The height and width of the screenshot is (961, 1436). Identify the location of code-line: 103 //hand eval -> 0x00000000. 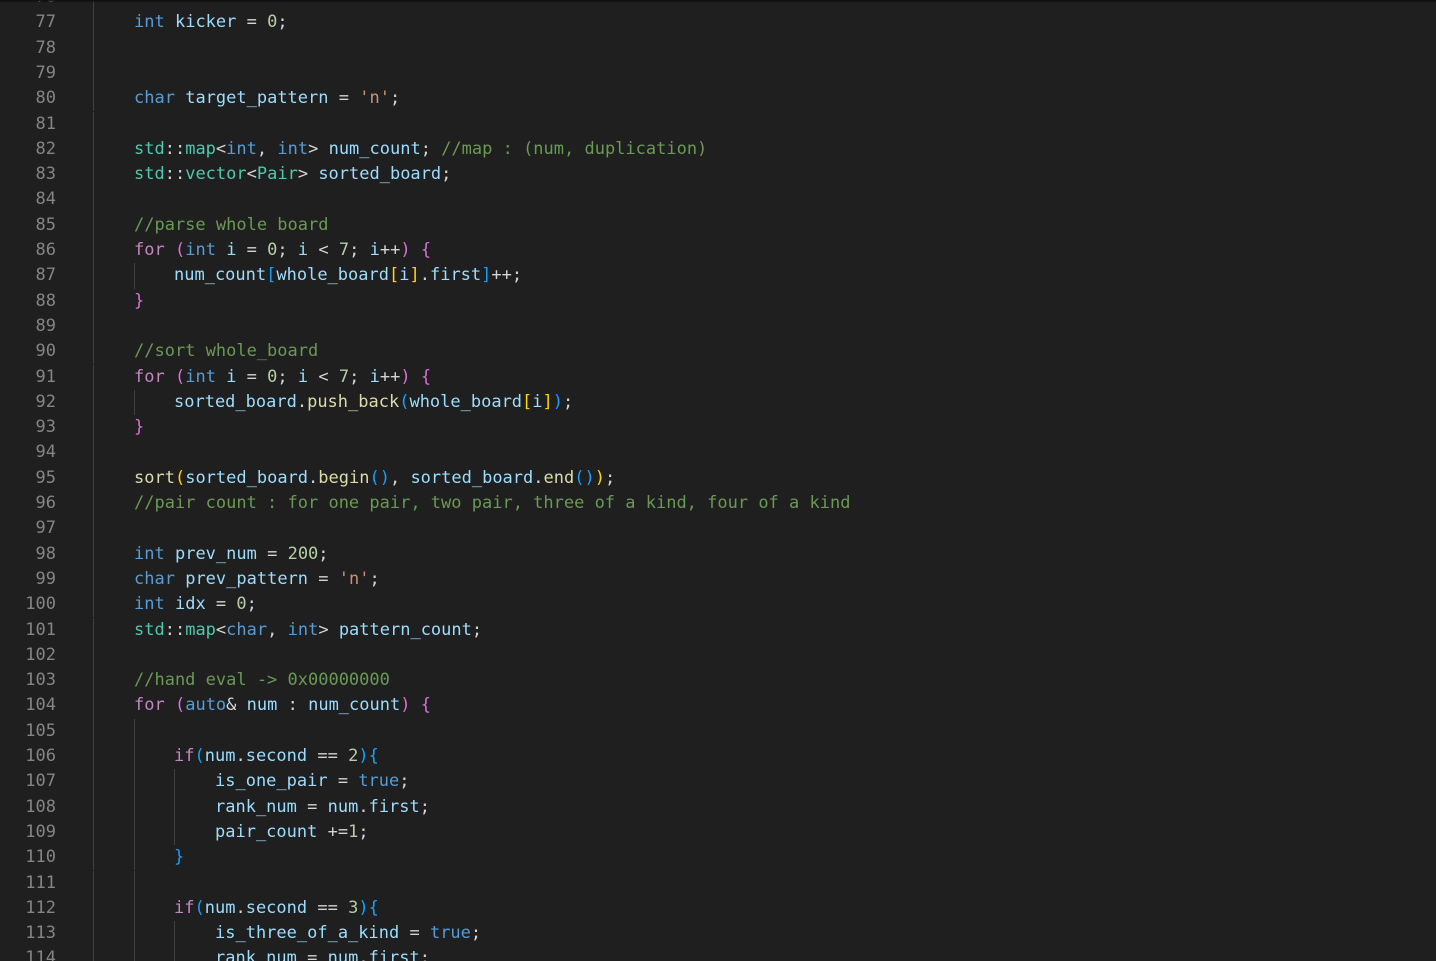
(718, 681).